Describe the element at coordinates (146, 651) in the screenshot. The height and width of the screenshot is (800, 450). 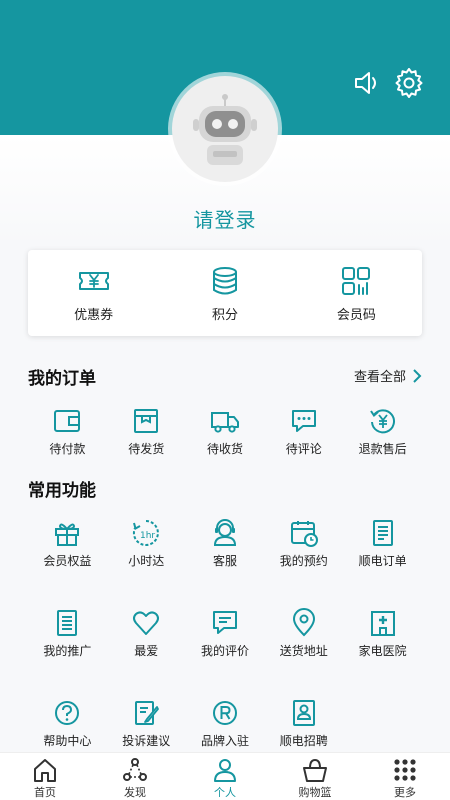
I see `function-label: 最爱` at that location.